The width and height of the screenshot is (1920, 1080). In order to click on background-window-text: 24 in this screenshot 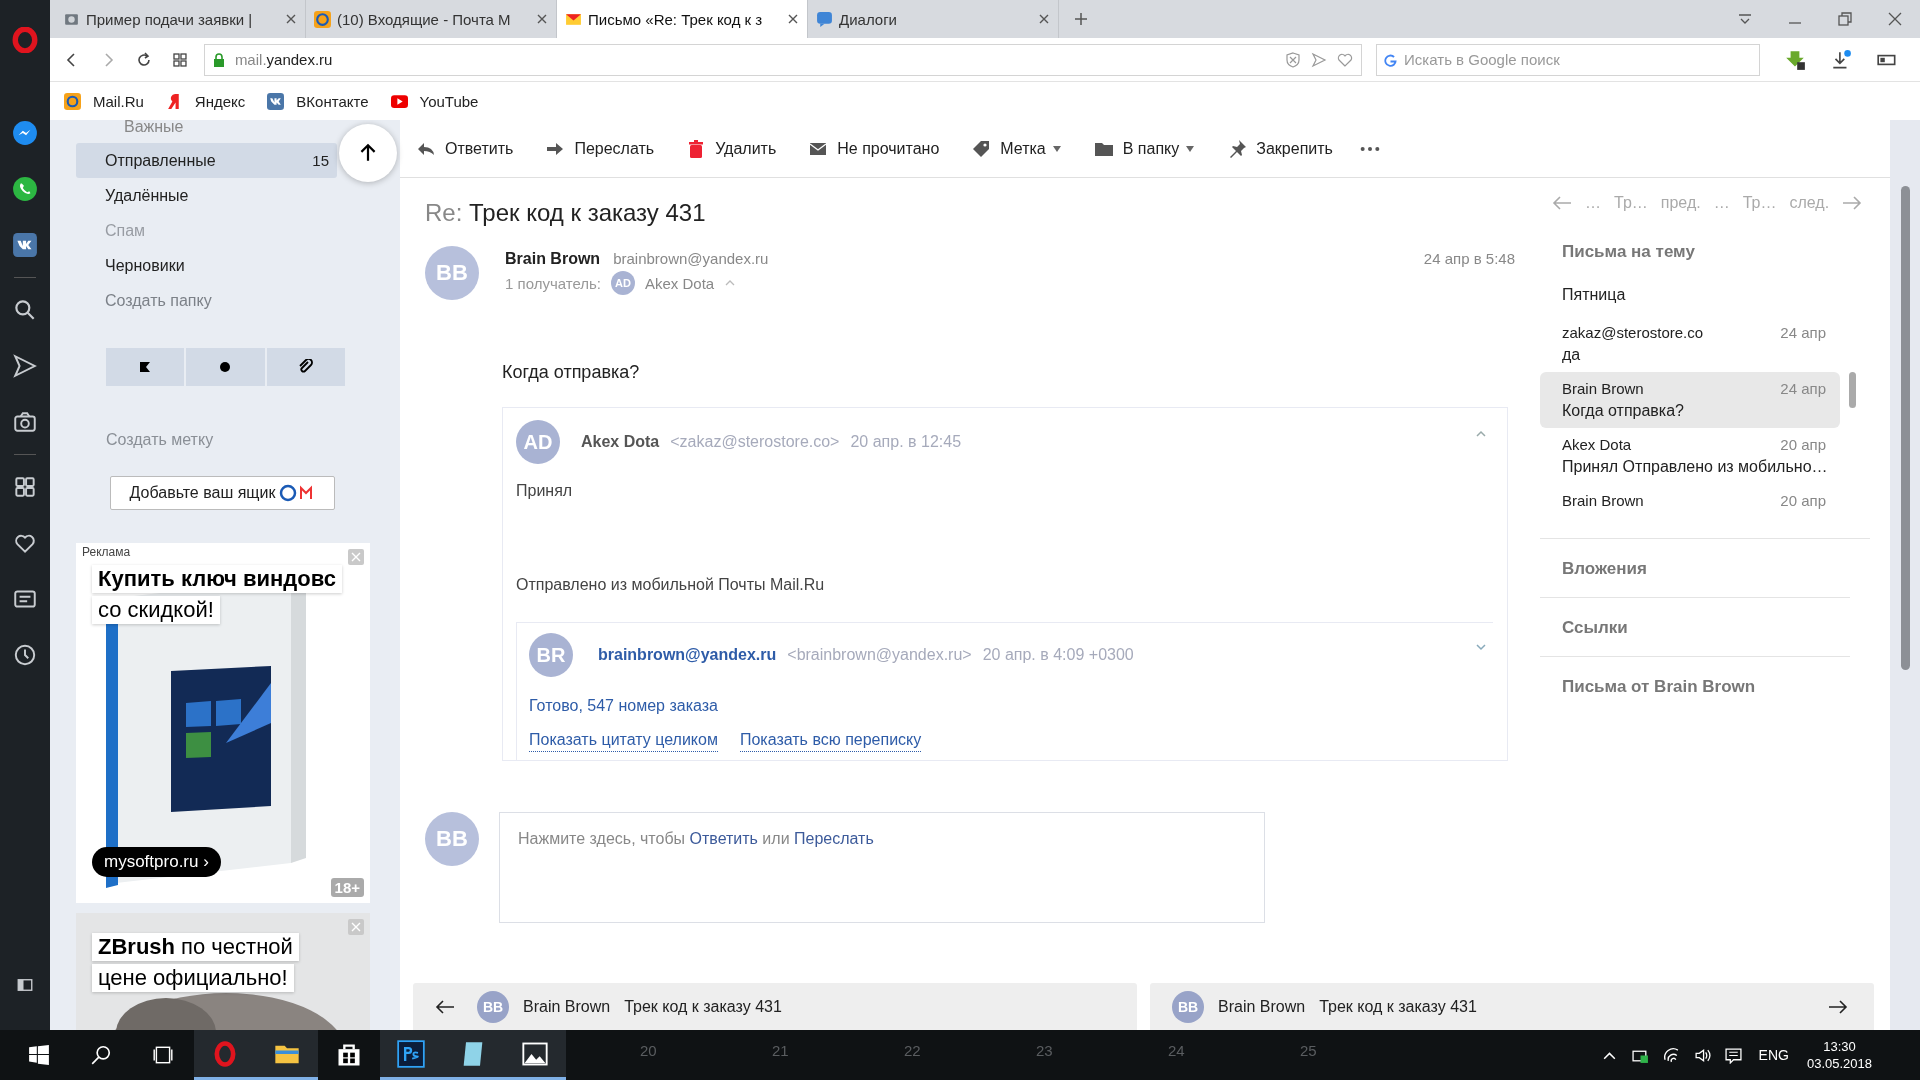, I will do `click(1176, 1050)`.